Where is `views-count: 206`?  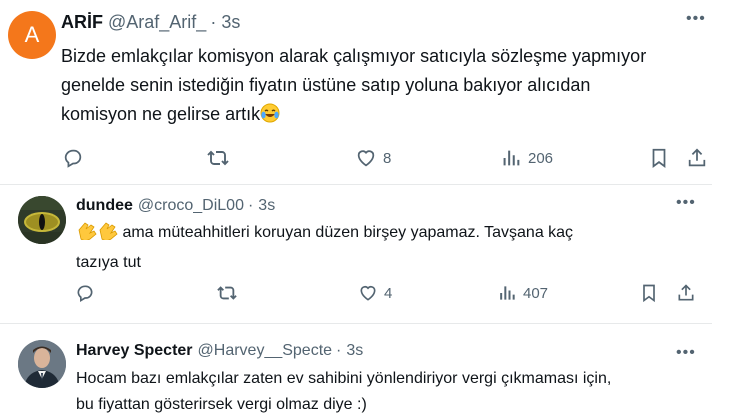
views-count: 206 is located at coordinates (541, 158).